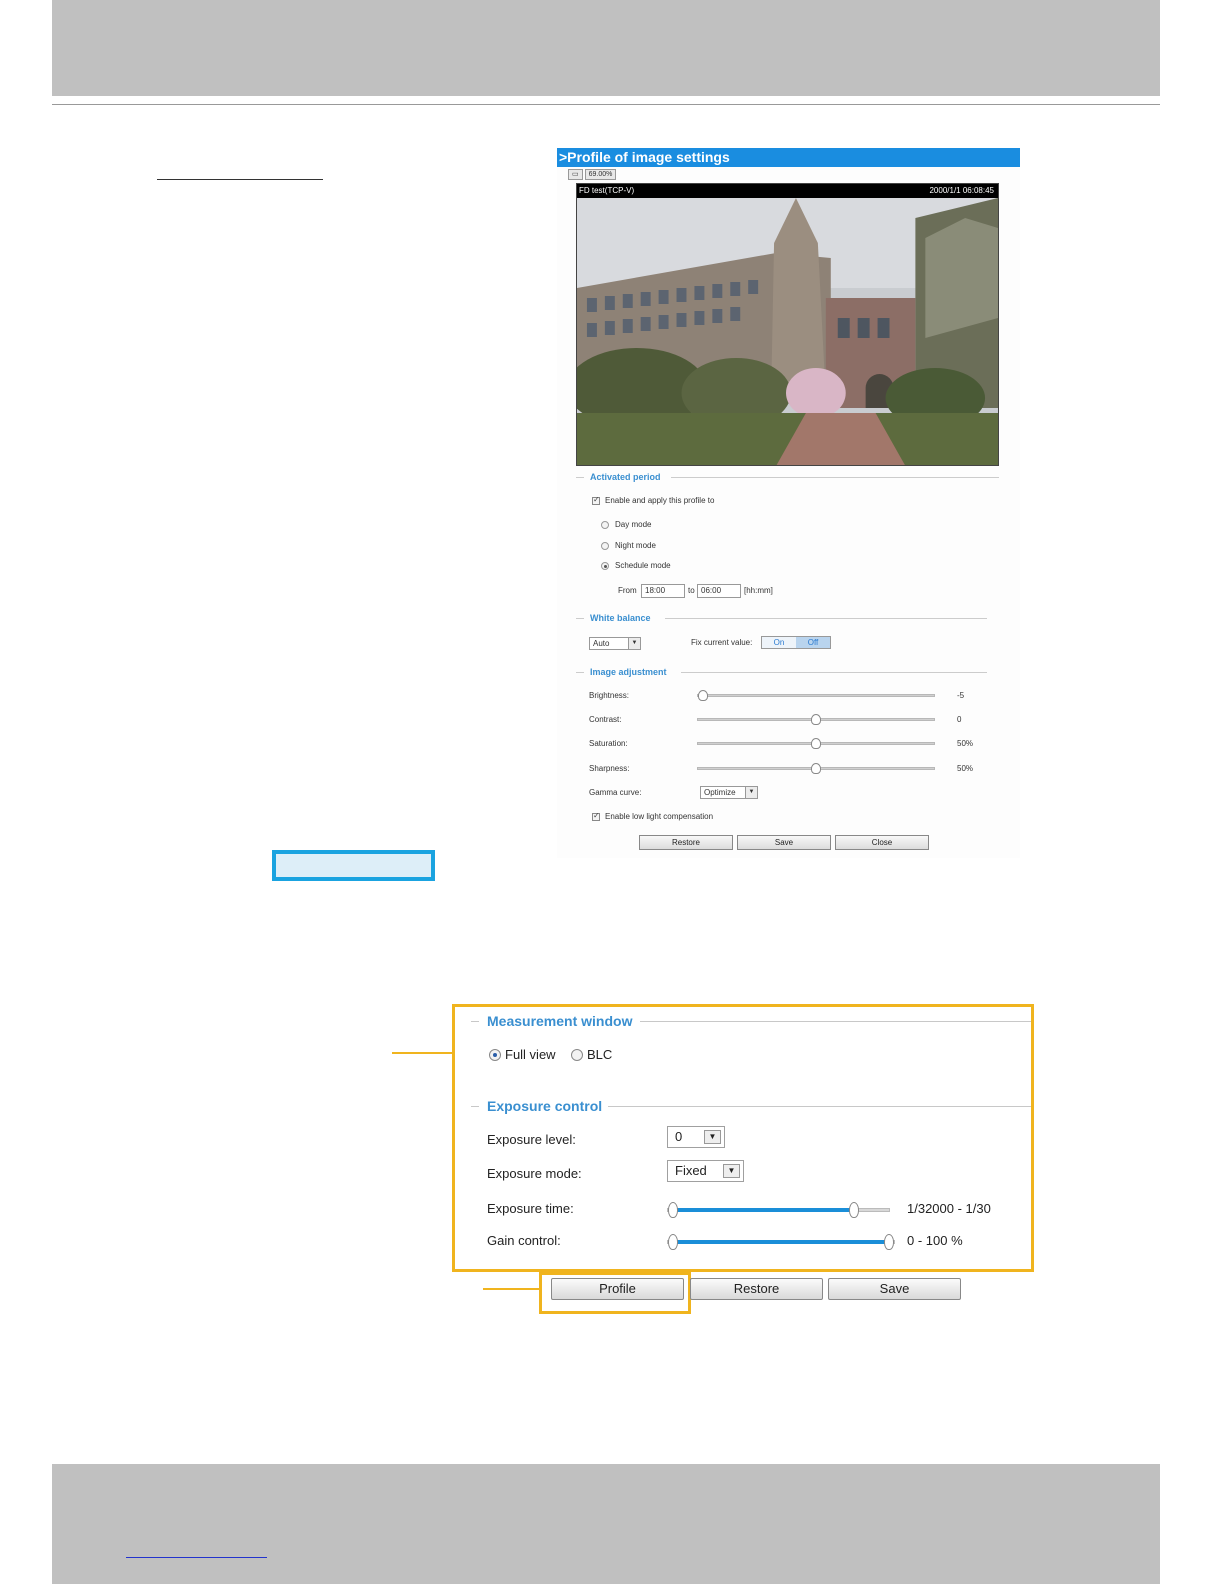  I want to click on camera-scene-image, so click(787, 331).